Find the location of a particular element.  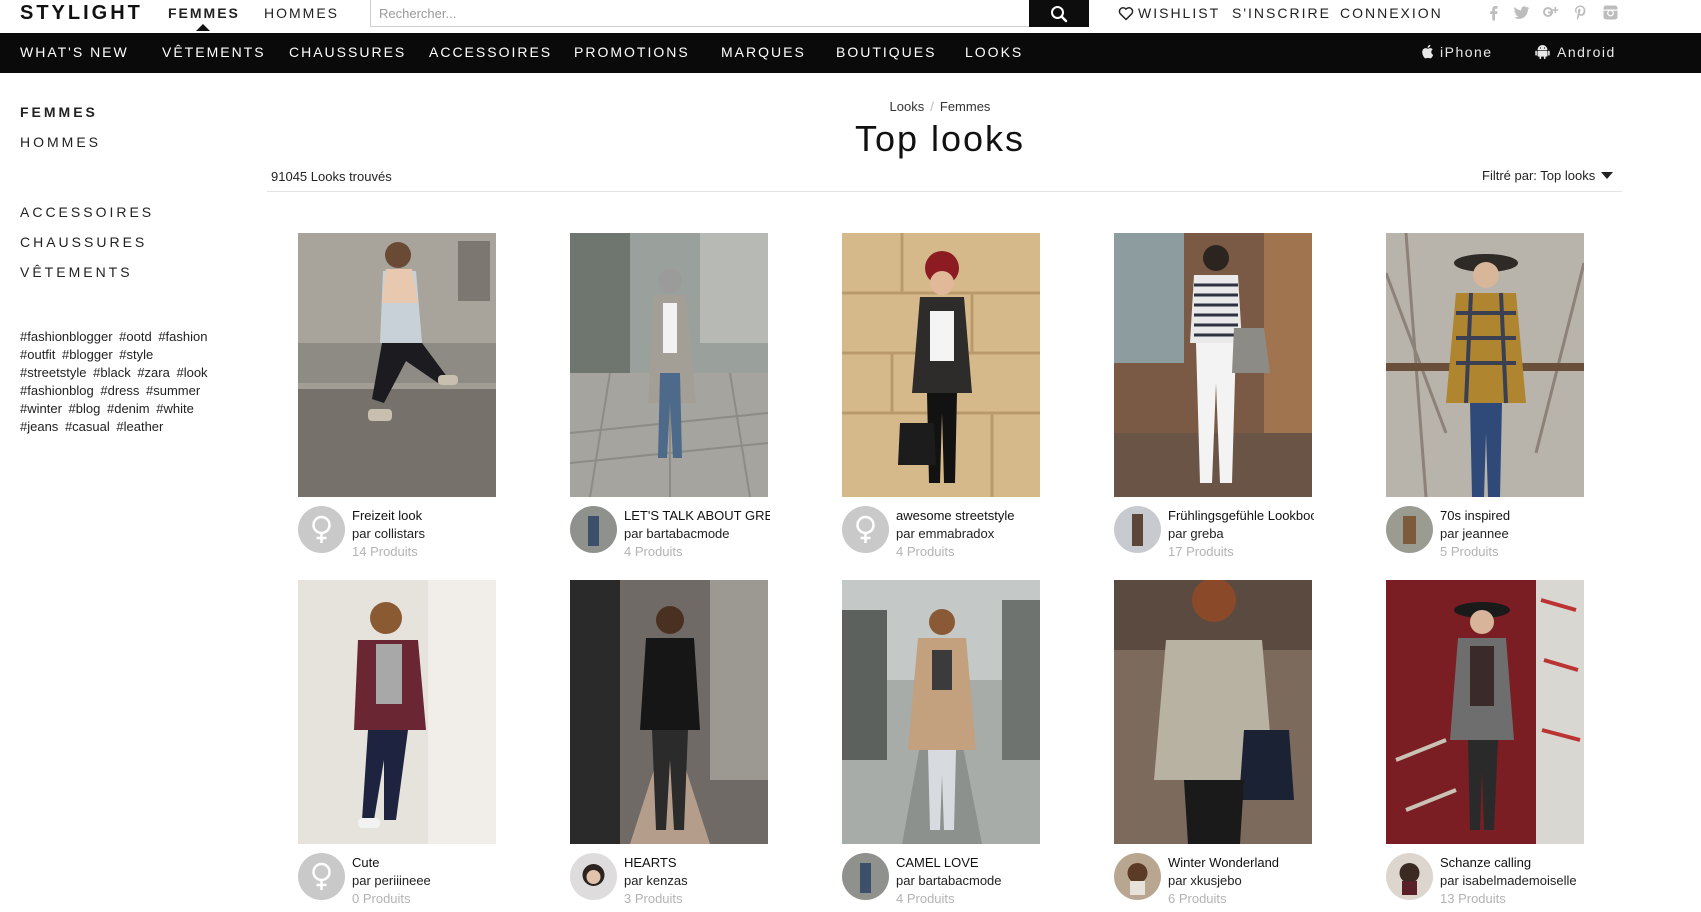

gender-tab-femmes: FEMMES is located at coordinates (204, 13).